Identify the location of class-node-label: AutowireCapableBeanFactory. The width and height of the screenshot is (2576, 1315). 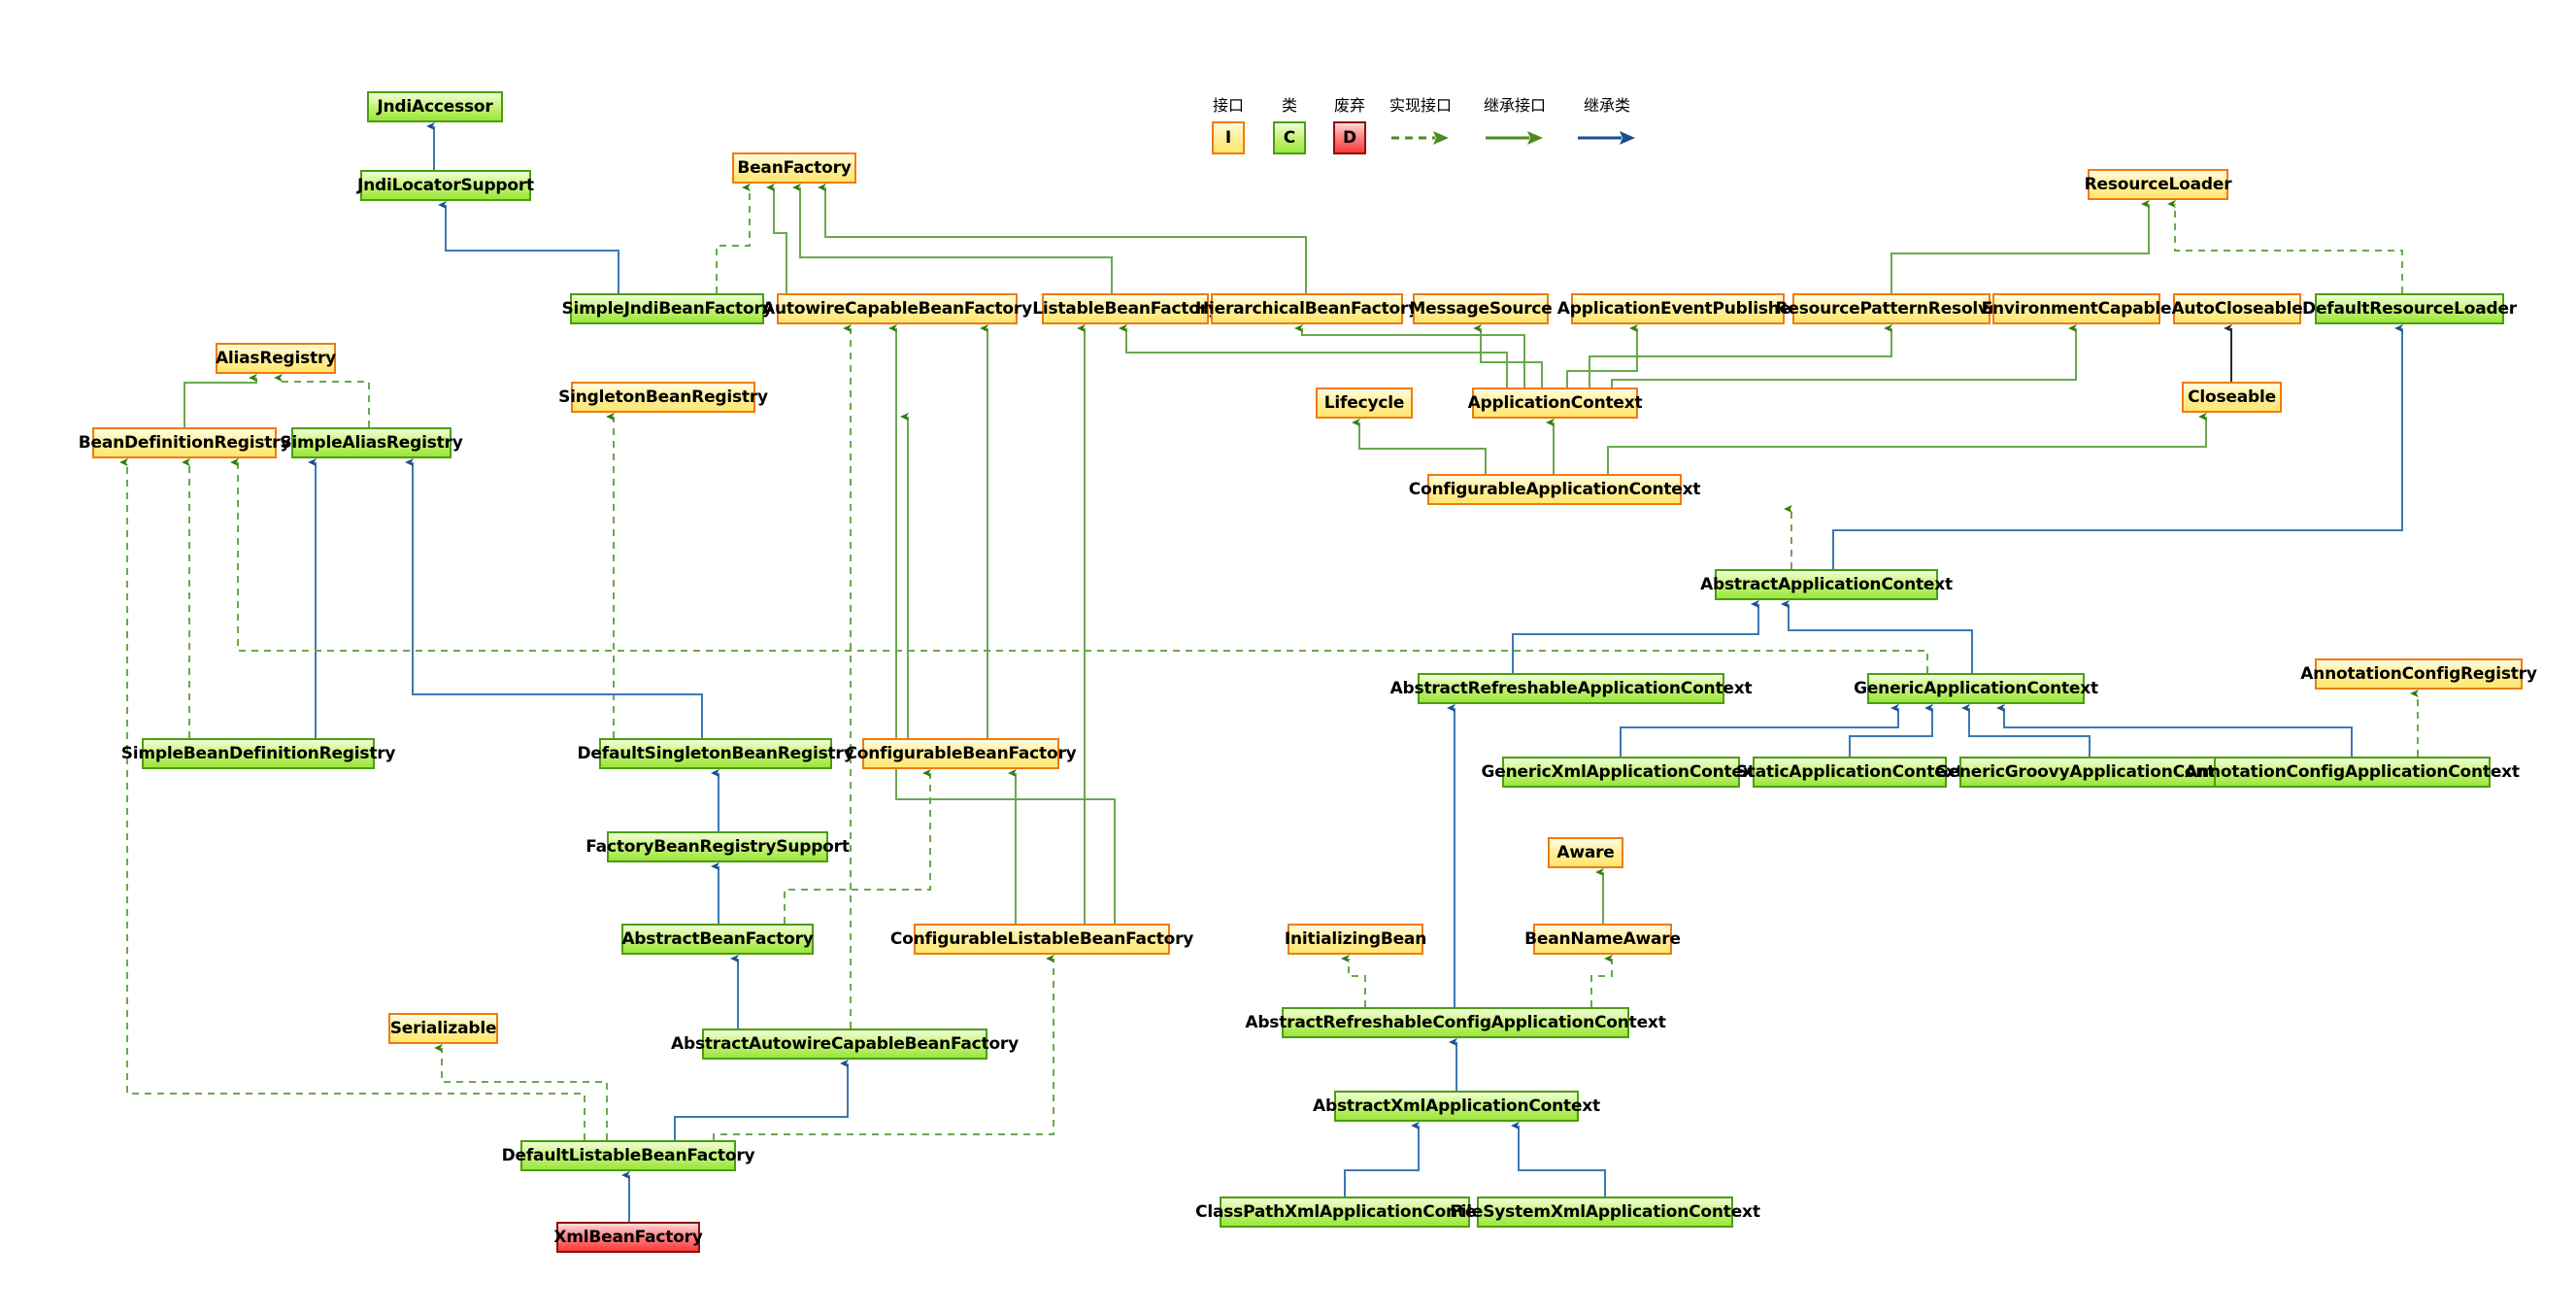
(897, 309).